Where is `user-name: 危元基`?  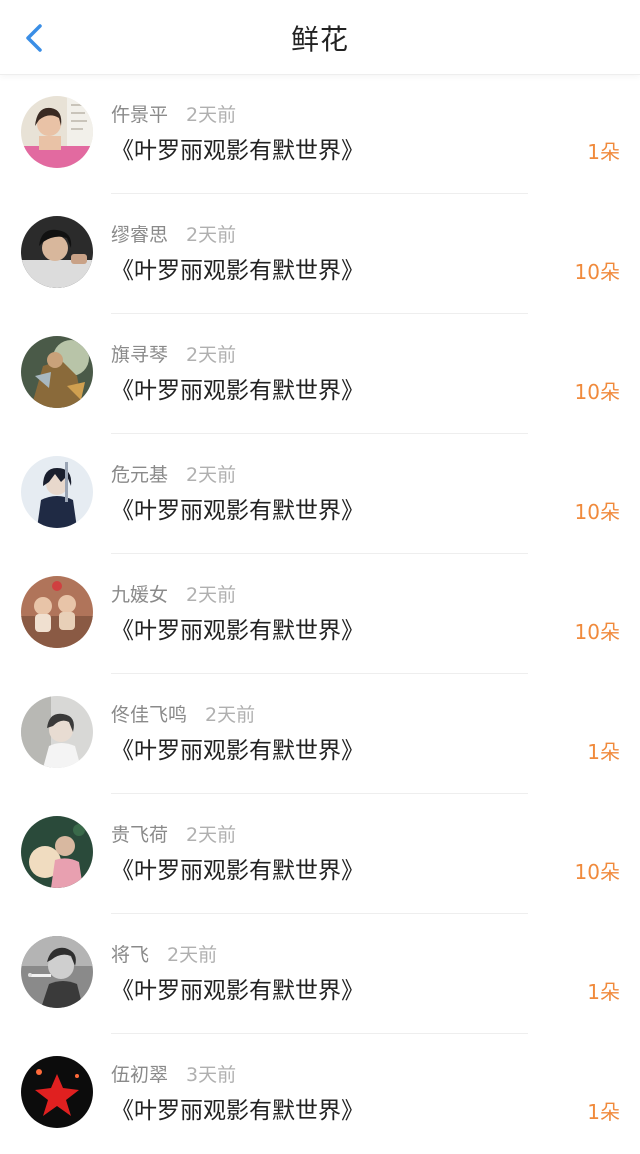
user-name: 危元基 is located at coordinates (139, 475).